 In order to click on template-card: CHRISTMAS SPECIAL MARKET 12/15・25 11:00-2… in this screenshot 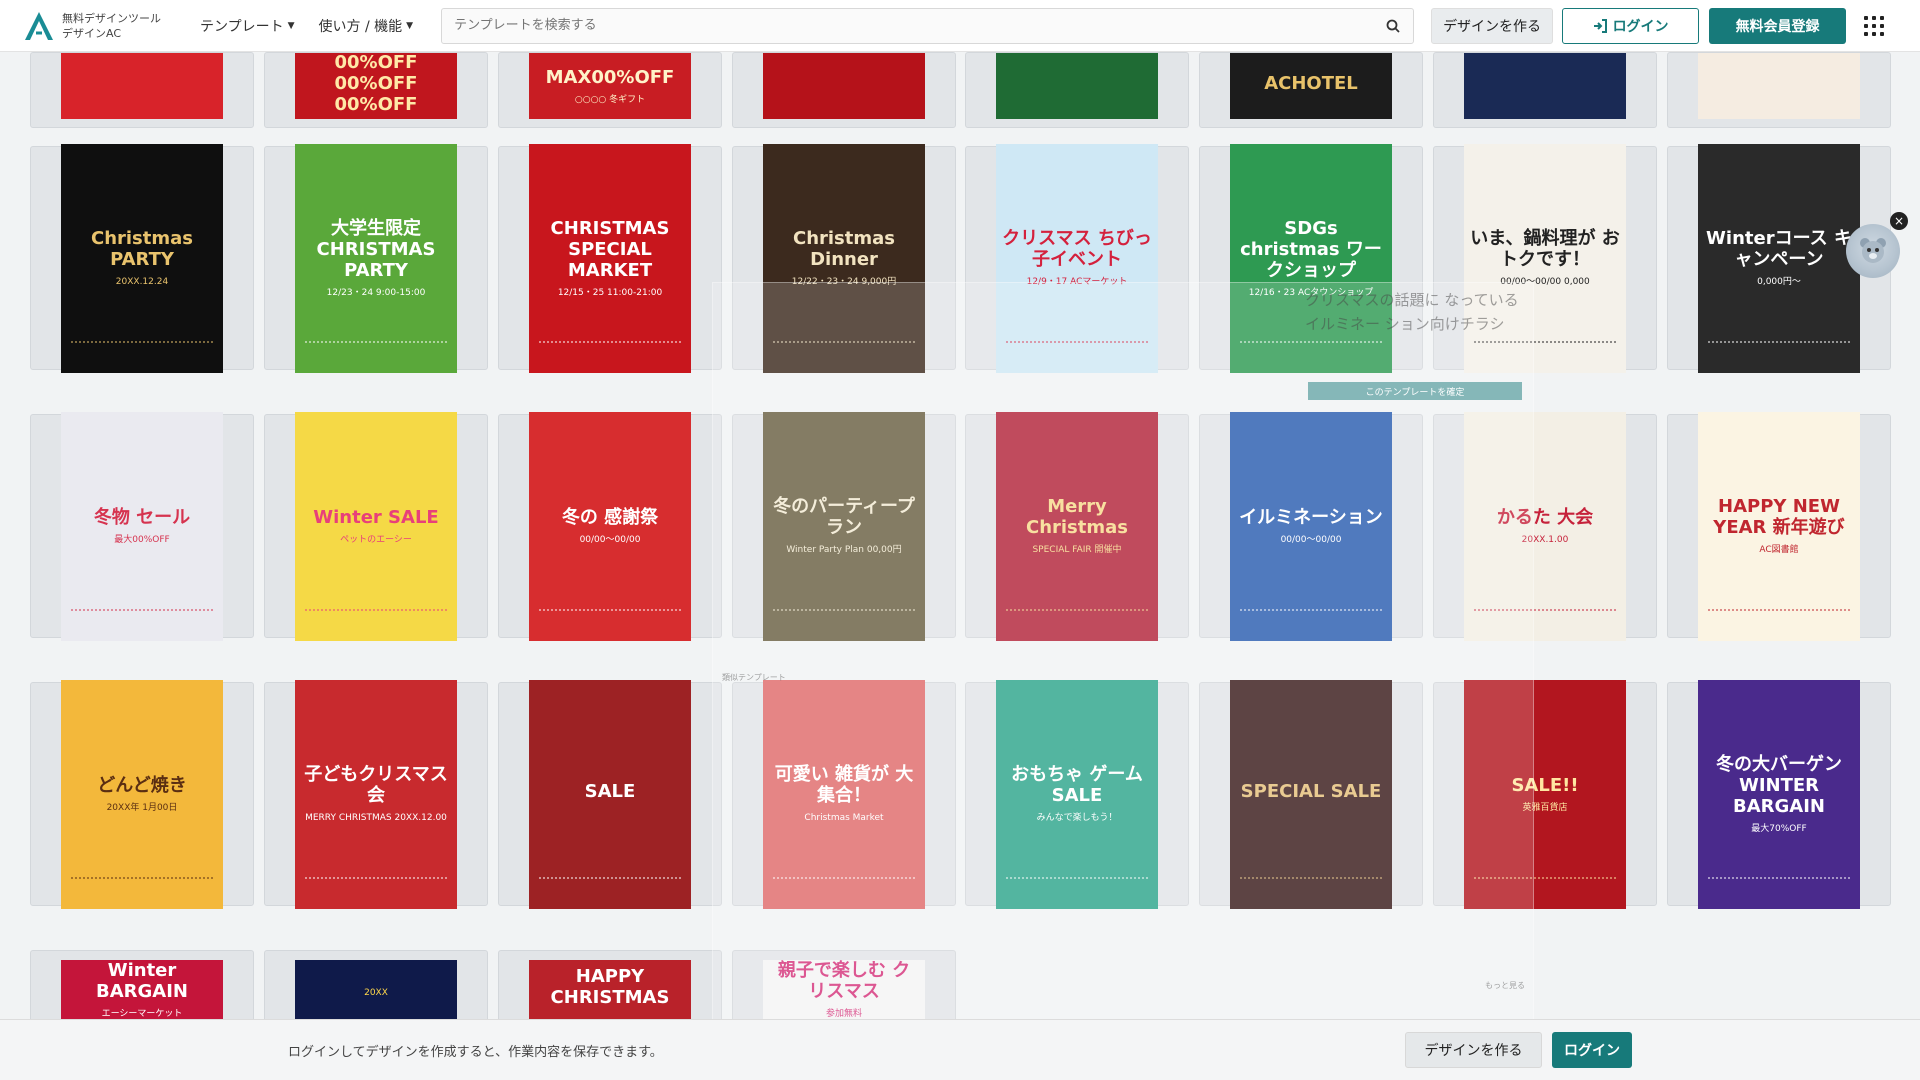, I will do `click(610, 258)`.